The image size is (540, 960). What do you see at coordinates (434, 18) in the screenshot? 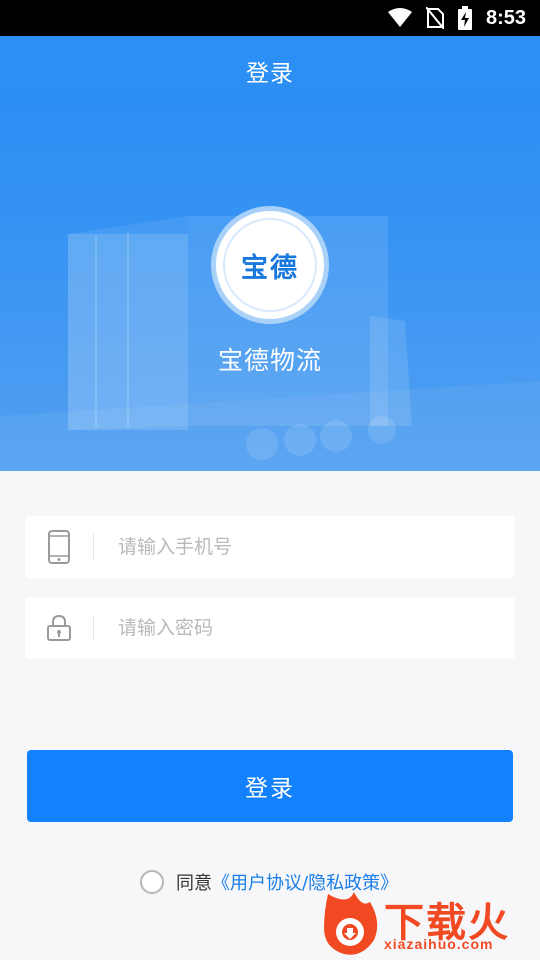
I see `no-sim-icon` at bounding box center [434, 18].